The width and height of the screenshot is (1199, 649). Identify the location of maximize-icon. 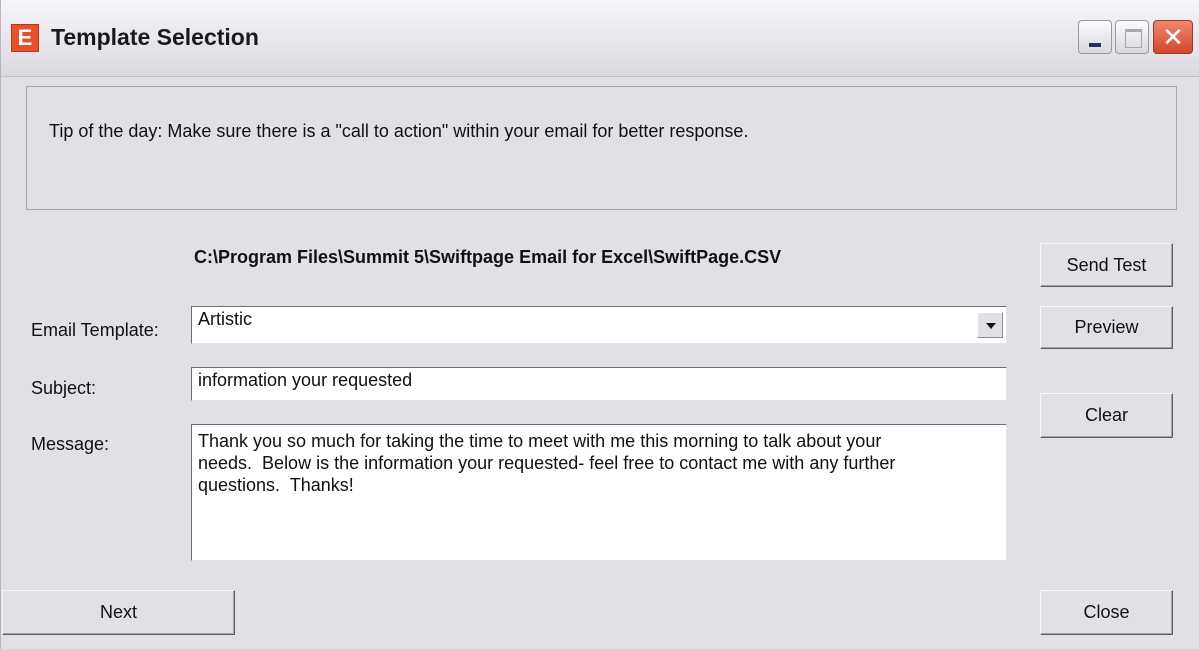
(1133, 38).